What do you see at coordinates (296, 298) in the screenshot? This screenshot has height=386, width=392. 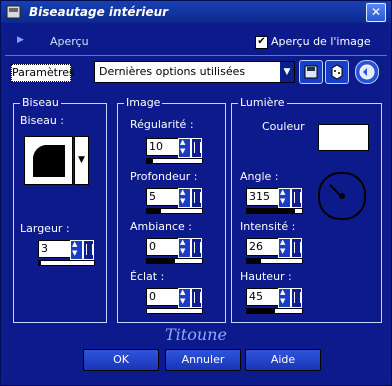 I see `height-map-icon` at bounding box center [296, 298].